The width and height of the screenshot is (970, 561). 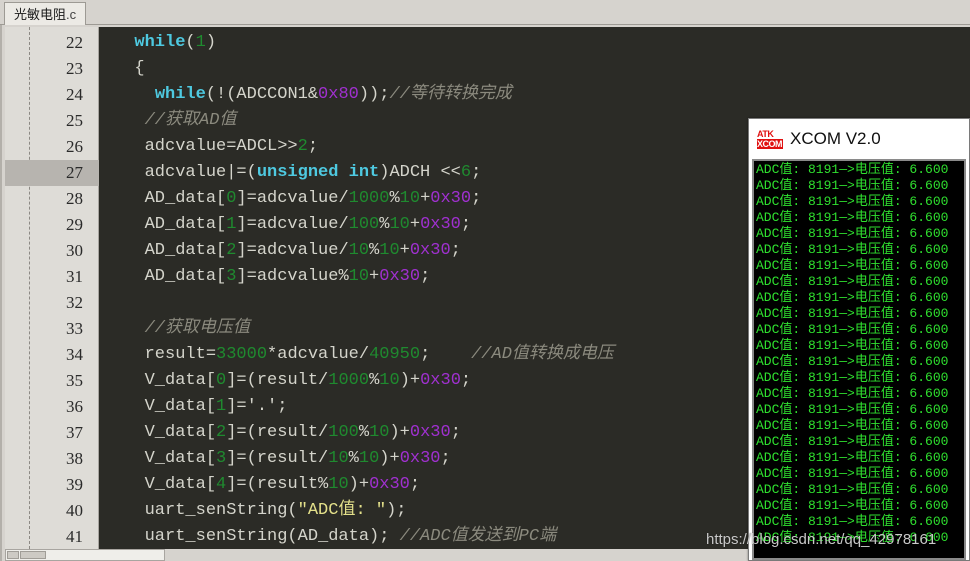 I want to click on line-number-26: 26, so click(x=52, y=147).